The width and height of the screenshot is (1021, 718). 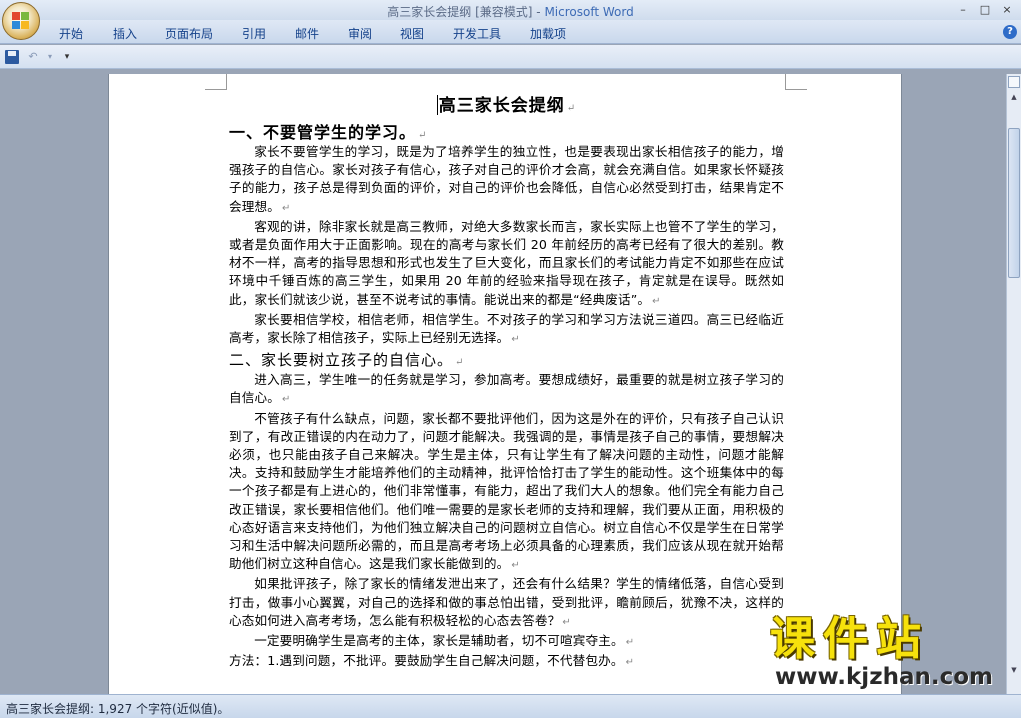 I want to click on tab-developer: 开发工具, so click(x=477, y=33).